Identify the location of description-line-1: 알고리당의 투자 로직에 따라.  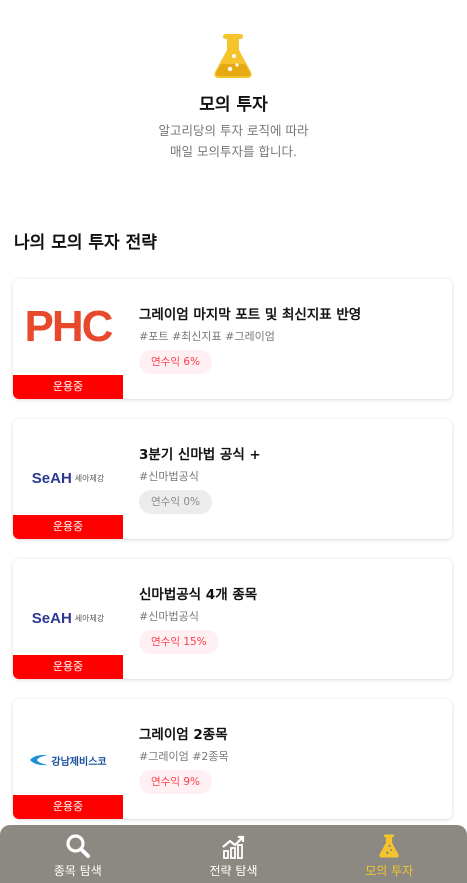
(233, 130).